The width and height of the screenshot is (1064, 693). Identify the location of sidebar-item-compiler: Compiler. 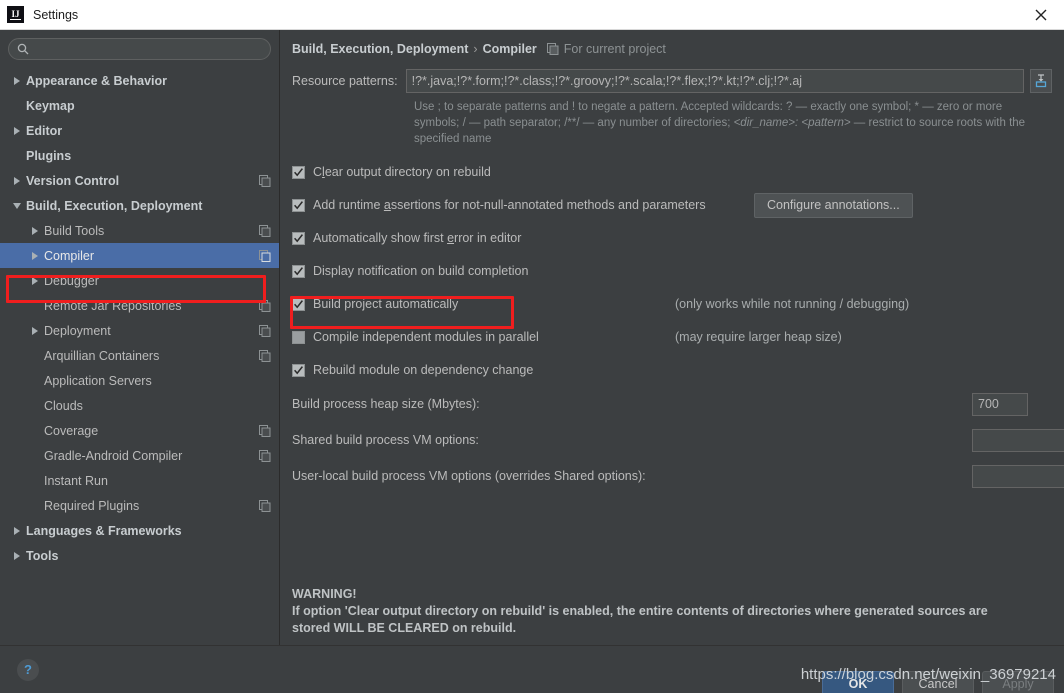
(139, 255).